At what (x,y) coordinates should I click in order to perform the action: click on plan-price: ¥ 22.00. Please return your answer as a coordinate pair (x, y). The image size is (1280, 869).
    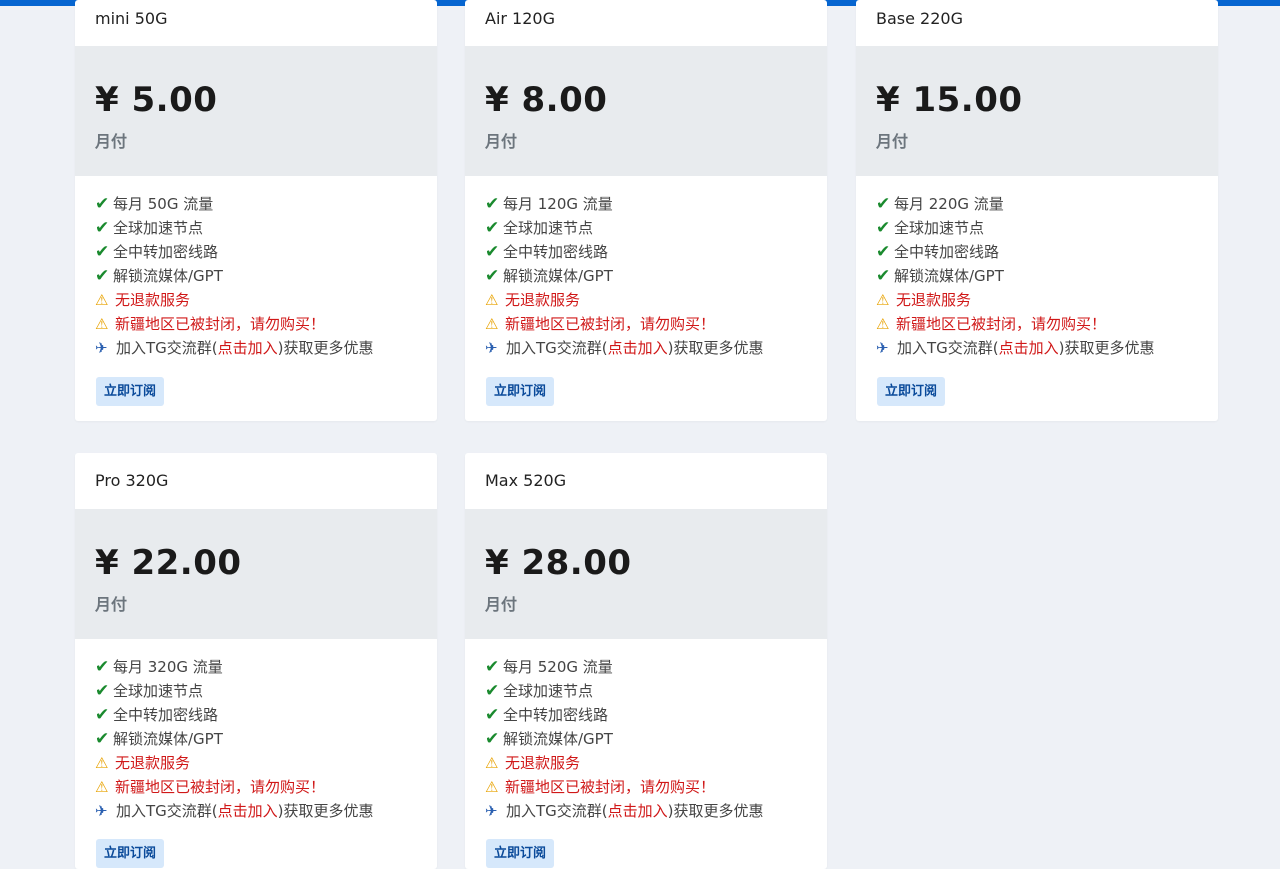
    Looking at the image, I should click on (168, 563).